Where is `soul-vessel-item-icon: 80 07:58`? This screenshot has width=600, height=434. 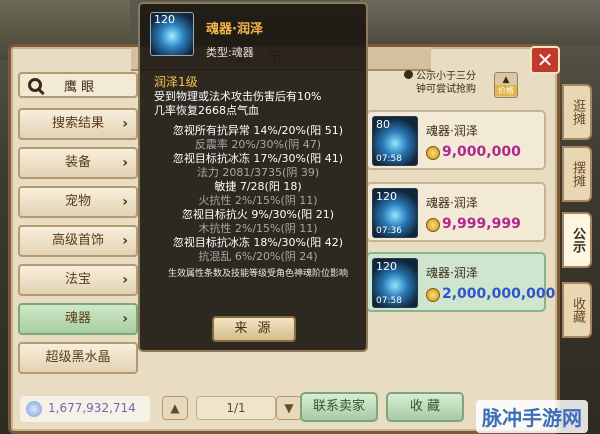
soul-vessel-item-icon: 80 07:58 is located at coordinates (395, 141).